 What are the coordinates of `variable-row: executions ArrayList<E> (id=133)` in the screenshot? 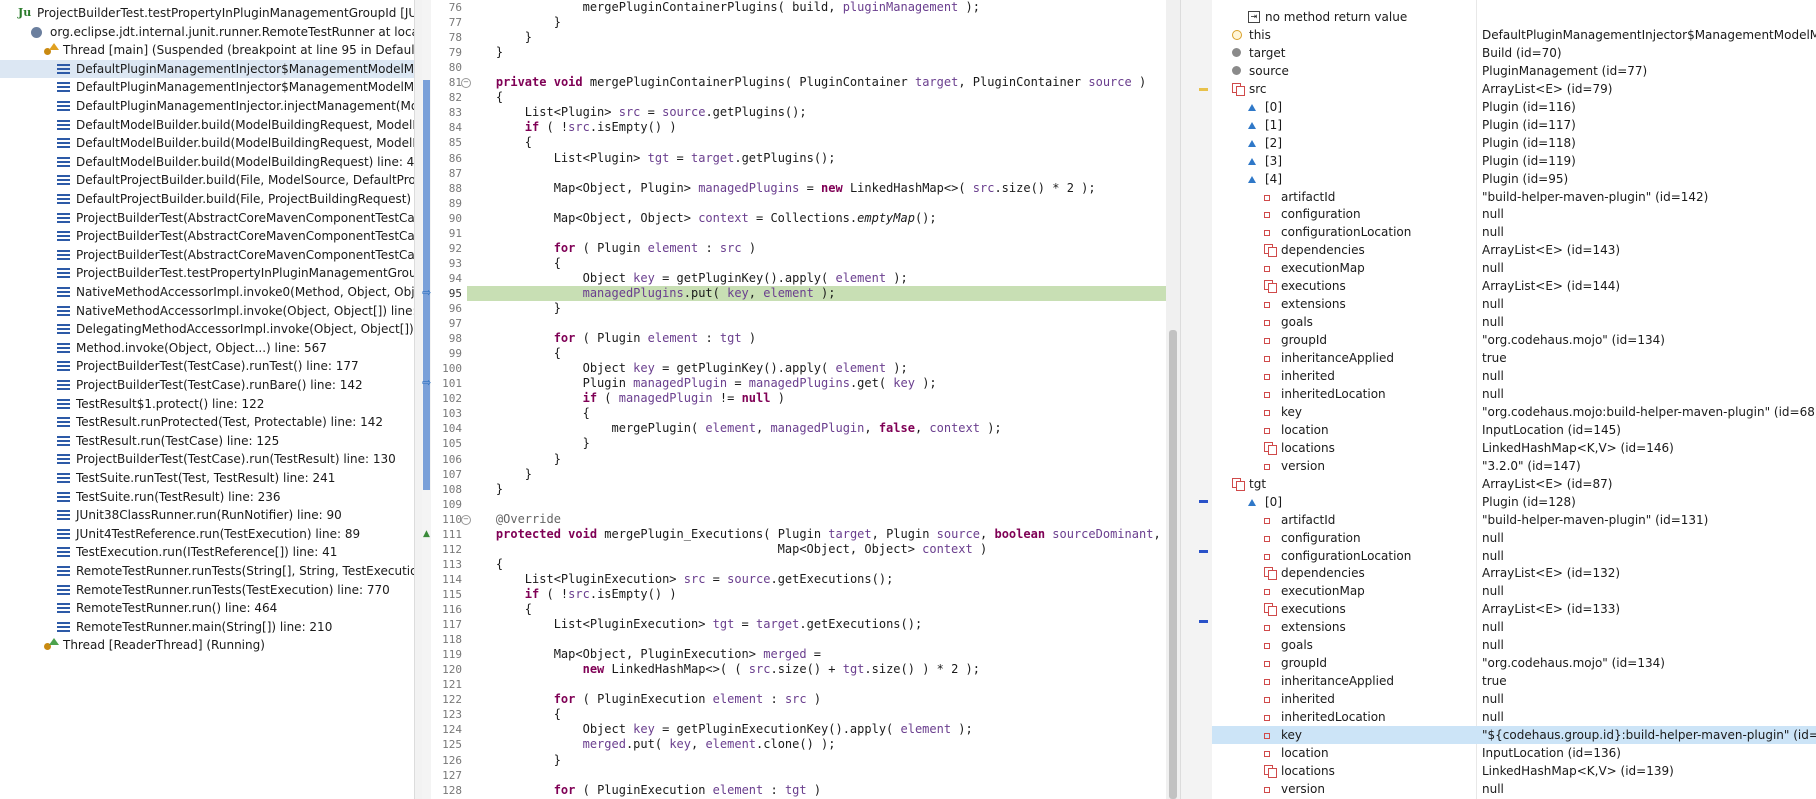 It's located at (1514, 609).